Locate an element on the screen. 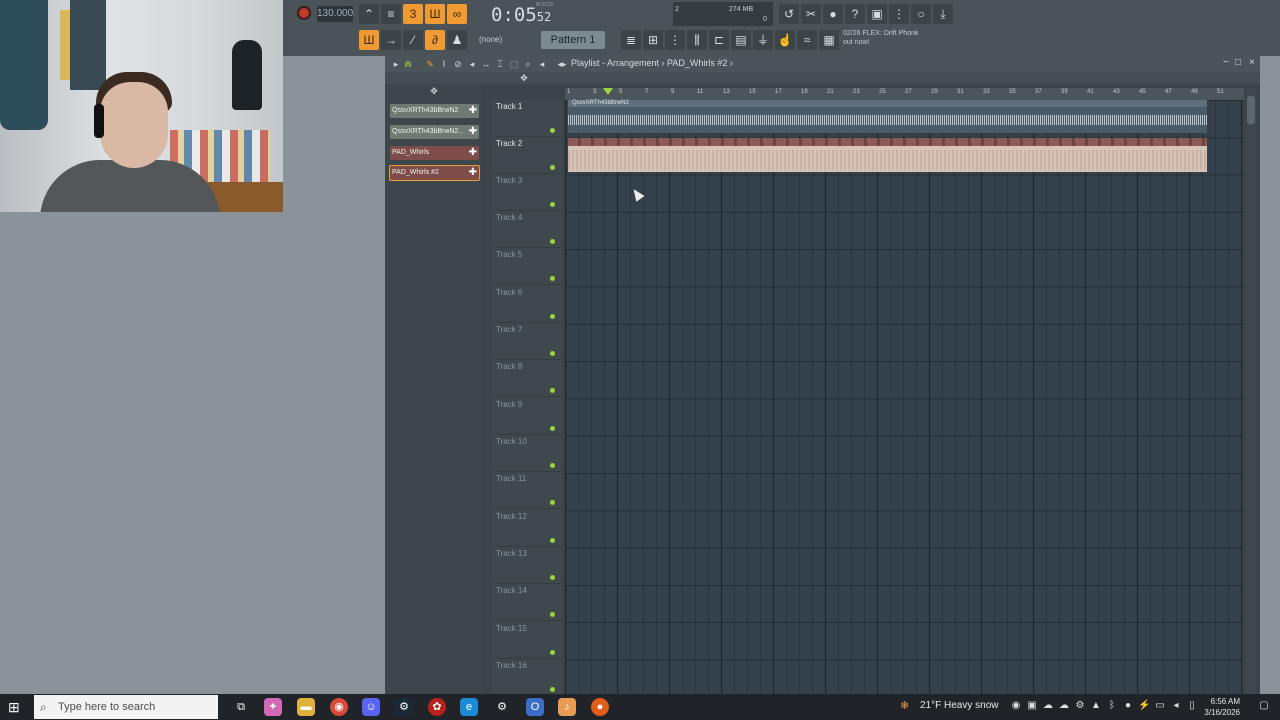 This screenshot has width=1280, height=720. track-header: Track 8 is located at coordinates (527, 378).